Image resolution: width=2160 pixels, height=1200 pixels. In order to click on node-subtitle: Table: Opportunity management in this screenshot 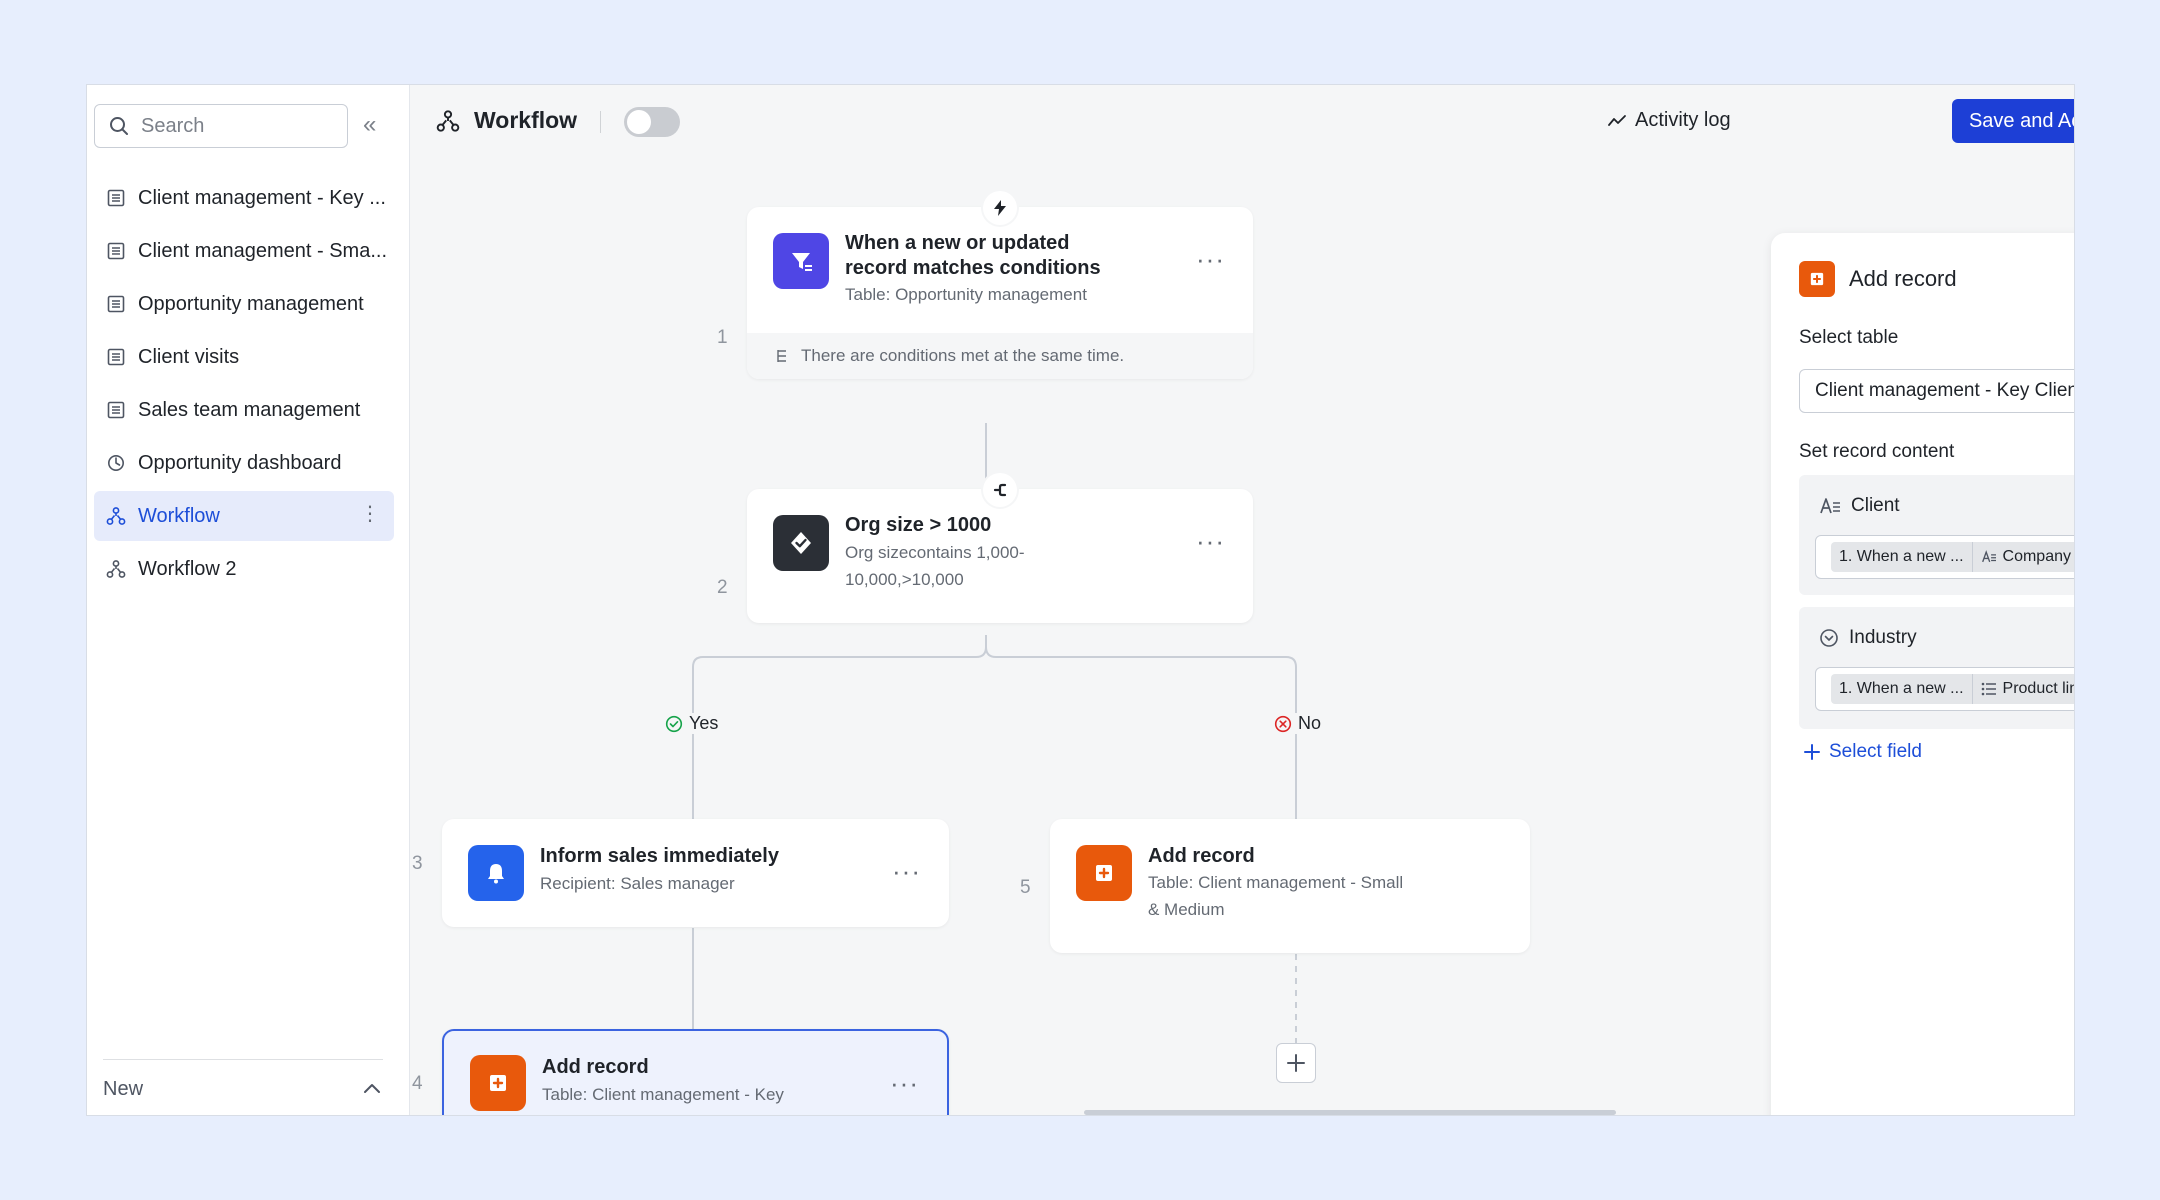, I will do `click(966, 294)`.